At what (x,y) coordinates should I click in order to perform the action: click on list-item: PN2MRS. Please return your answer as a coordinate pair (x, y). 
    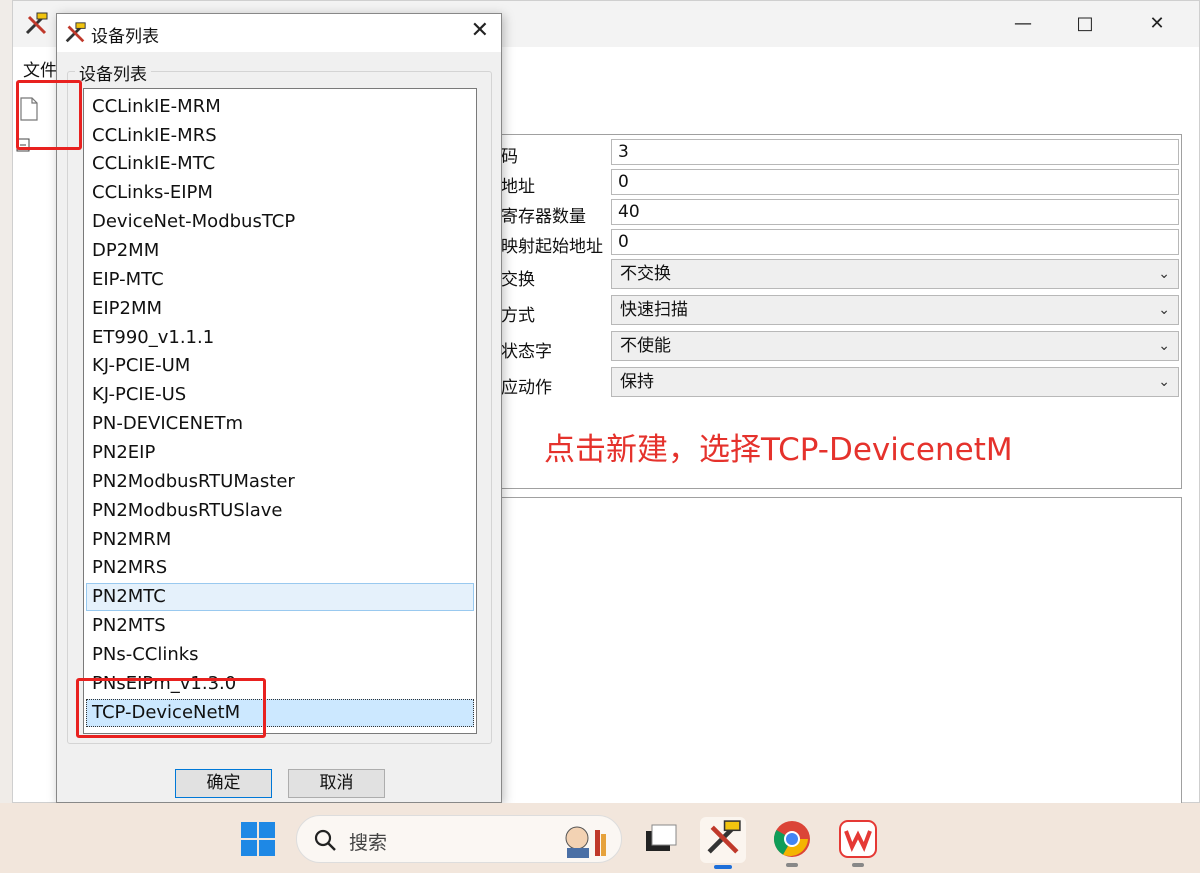
    Looking at the image, I should click on (280, 568).